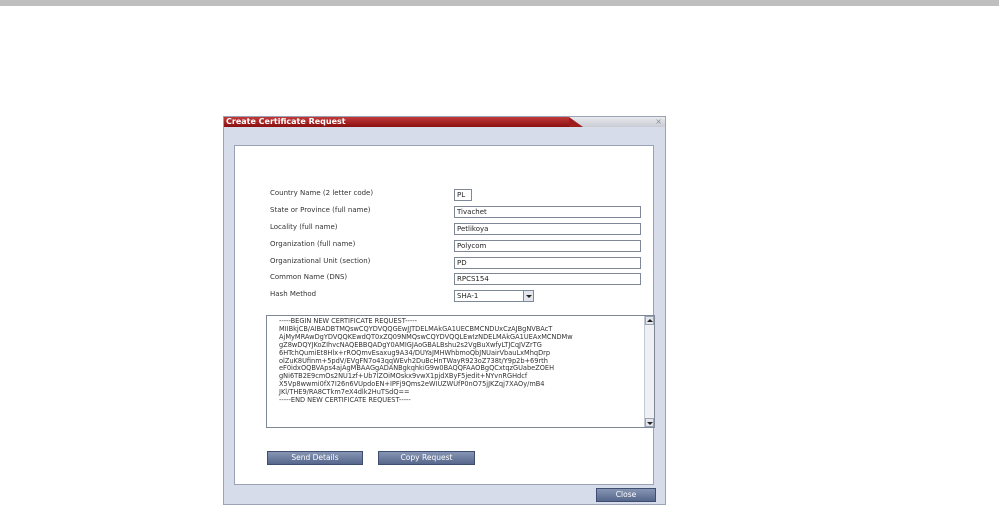 Image resolution: width=999 pixels, height=505 pixels. Describe the element at coordinates (626, 495) in the screenshot. I see `close-button: Close` at that location.